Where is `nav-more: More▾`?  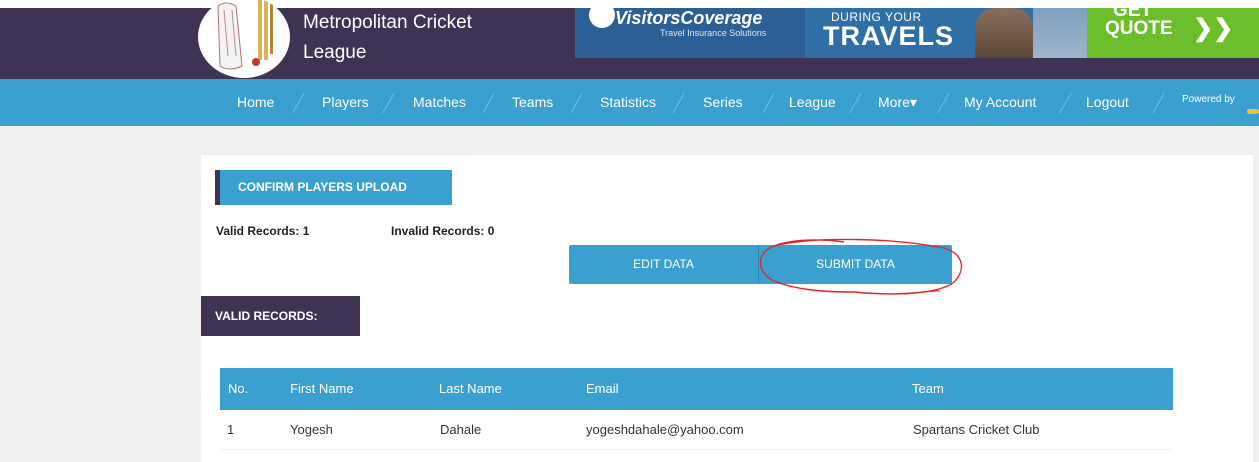
nav-more: More▾ is located at coordinates (897, 102).